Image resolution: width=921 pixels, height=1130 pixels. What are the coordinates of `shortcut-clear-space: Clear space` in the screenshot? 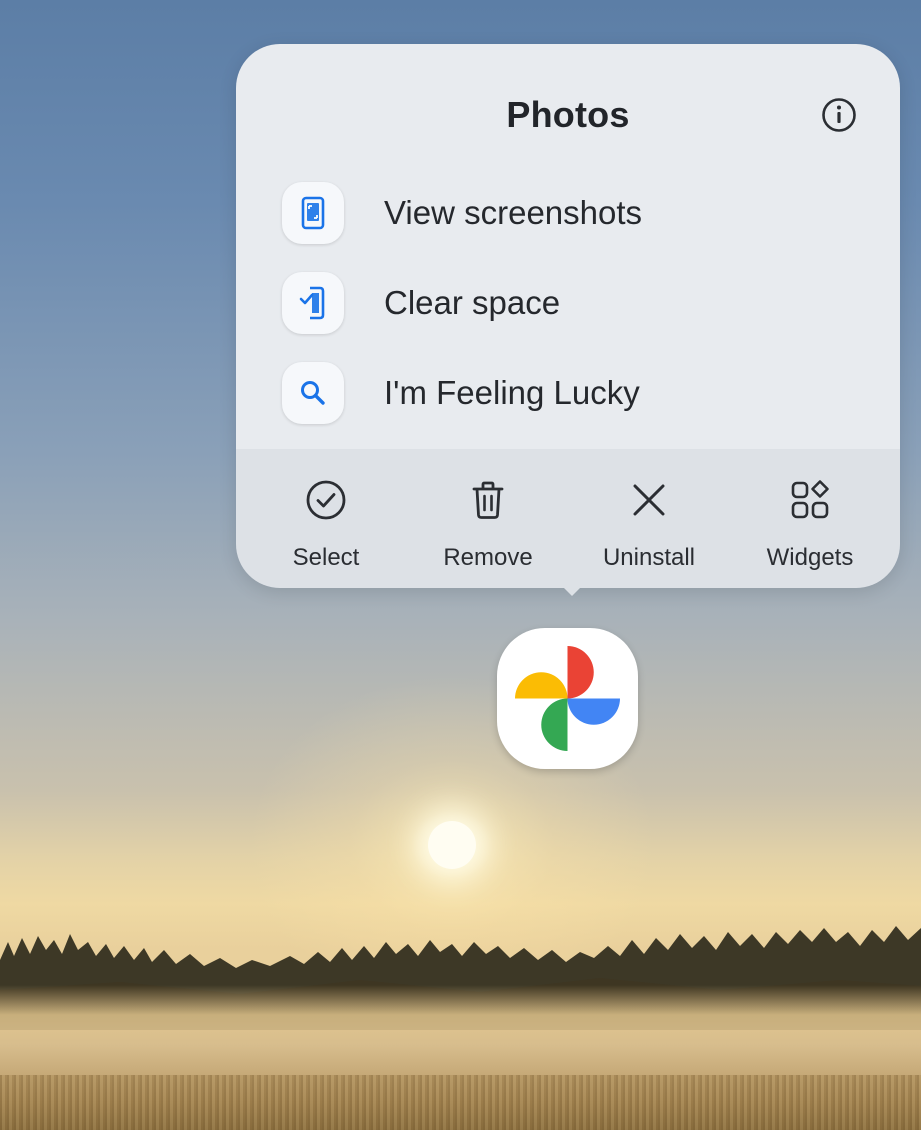 It's located at (572, 303).